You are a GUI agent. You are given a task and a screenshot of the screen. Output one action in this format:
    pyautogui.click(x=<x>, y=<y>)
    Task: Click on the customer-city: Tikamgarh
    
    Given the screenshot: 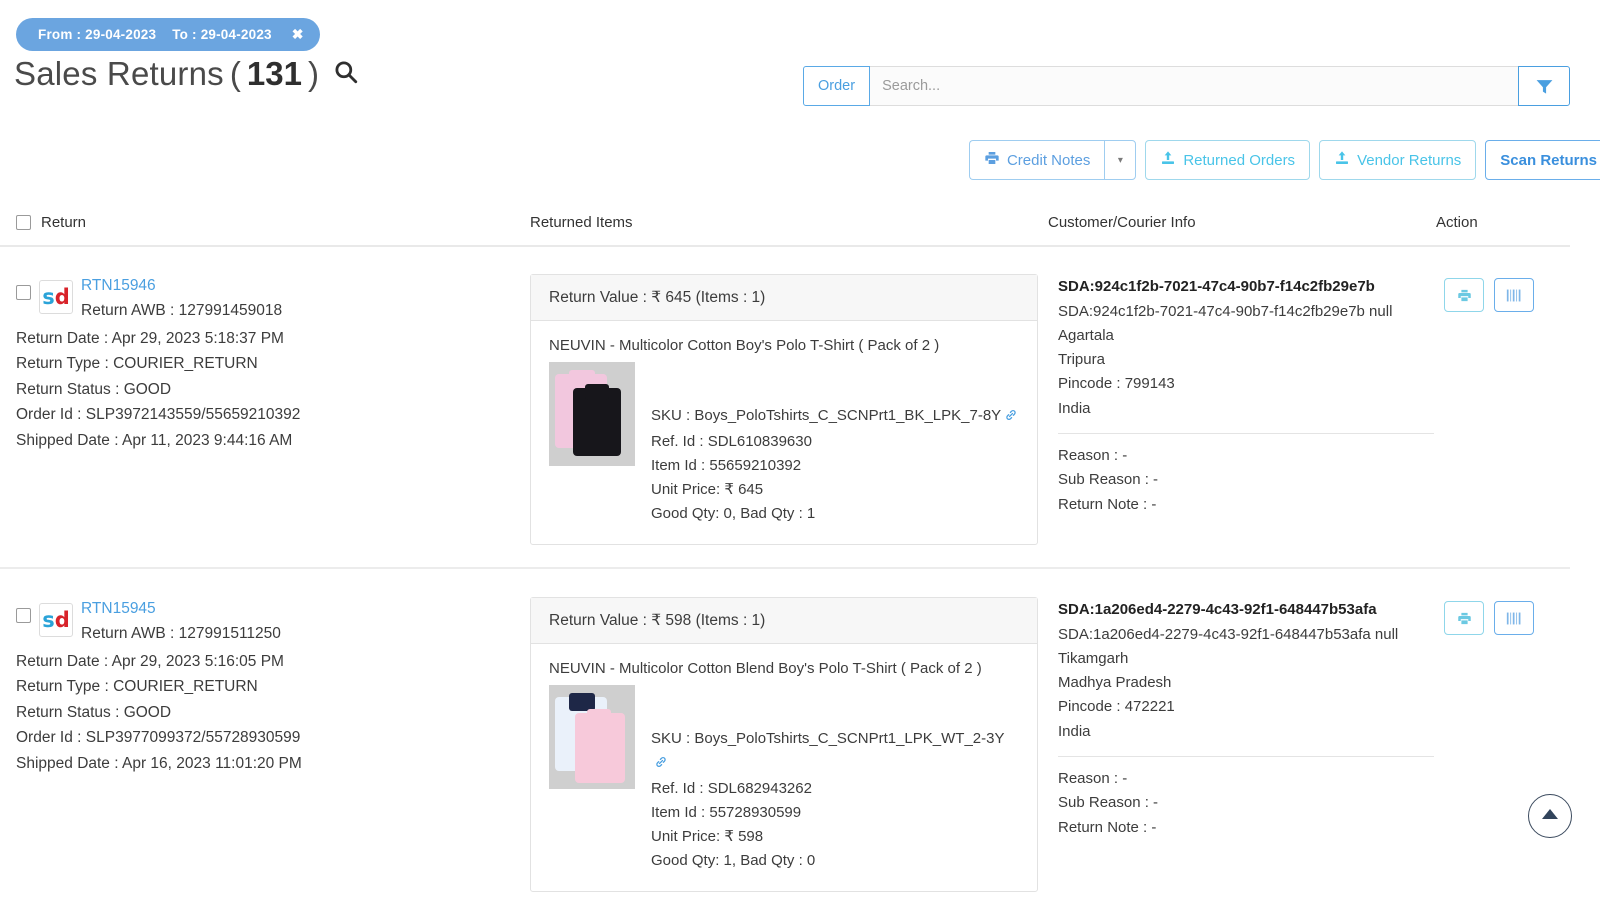 What is the action you would take?
    pyautogui.click(x=1093, y=658)
    